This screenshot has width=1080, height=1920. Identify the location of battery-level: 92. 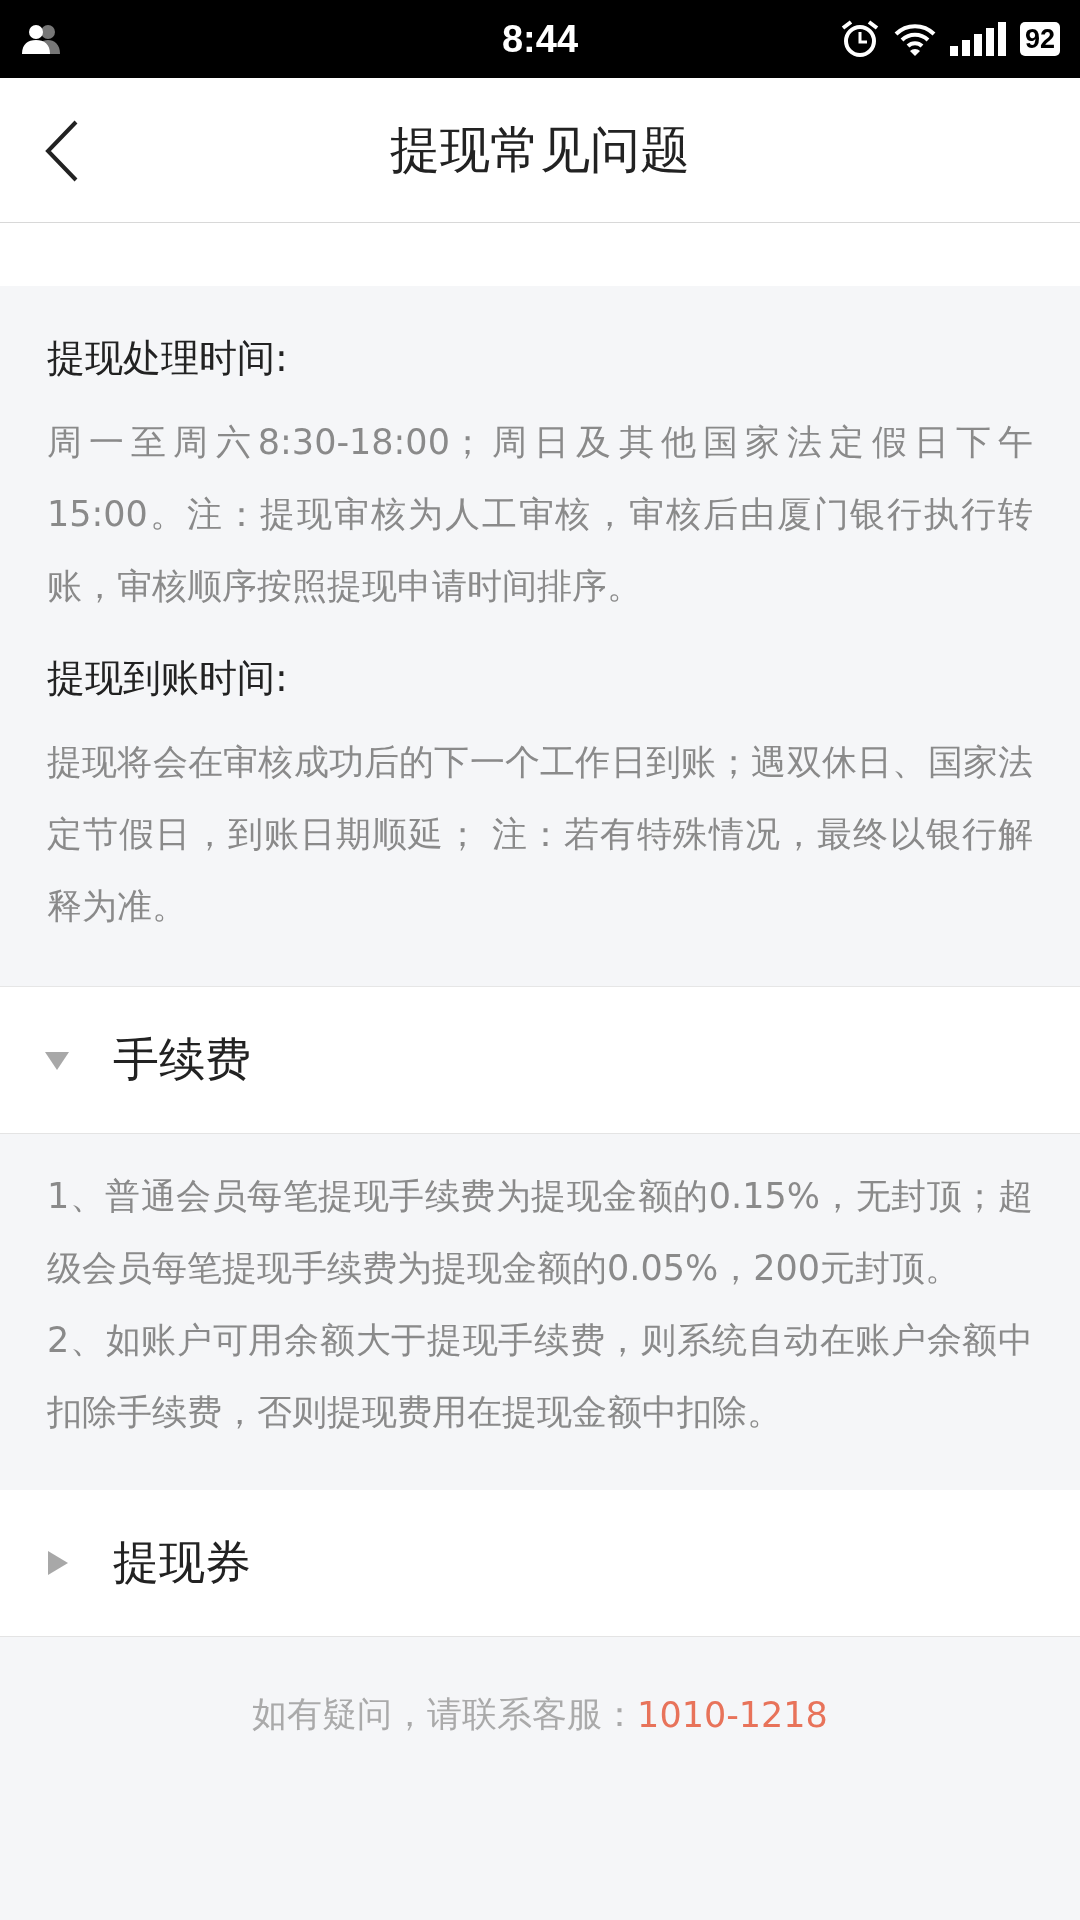
(1039, 39).